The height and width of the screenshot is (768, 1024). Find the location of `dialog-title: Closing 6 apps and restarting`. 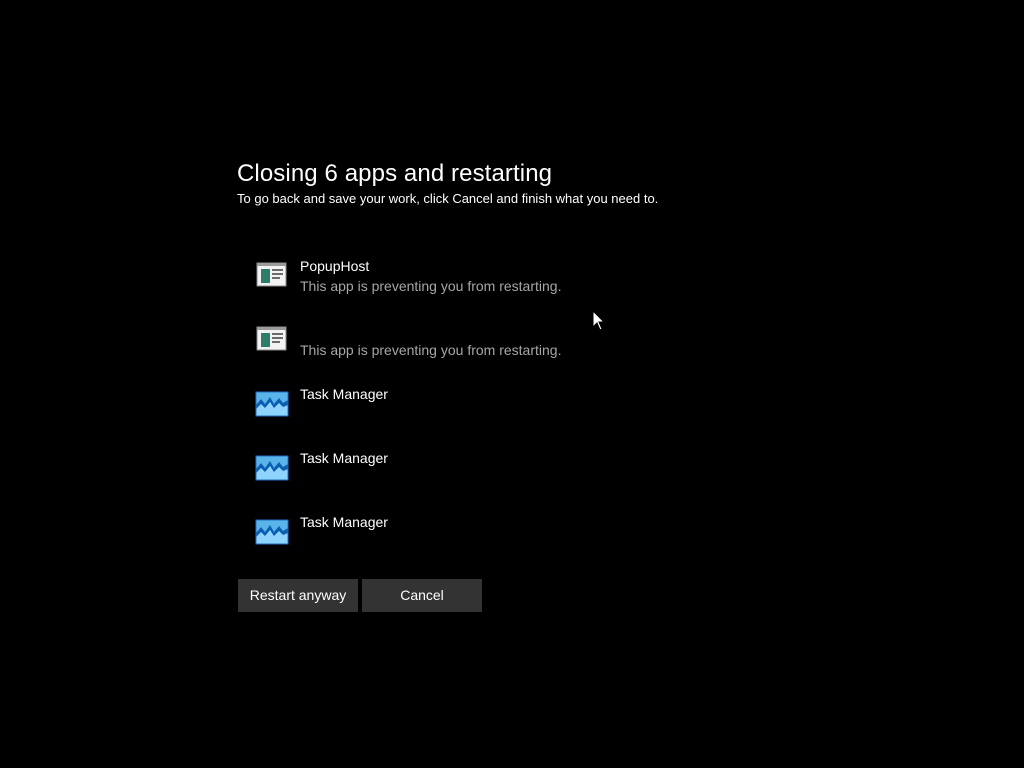

dialog-title: Closing 6 apps and restarting is located at coordinates (395, 173).